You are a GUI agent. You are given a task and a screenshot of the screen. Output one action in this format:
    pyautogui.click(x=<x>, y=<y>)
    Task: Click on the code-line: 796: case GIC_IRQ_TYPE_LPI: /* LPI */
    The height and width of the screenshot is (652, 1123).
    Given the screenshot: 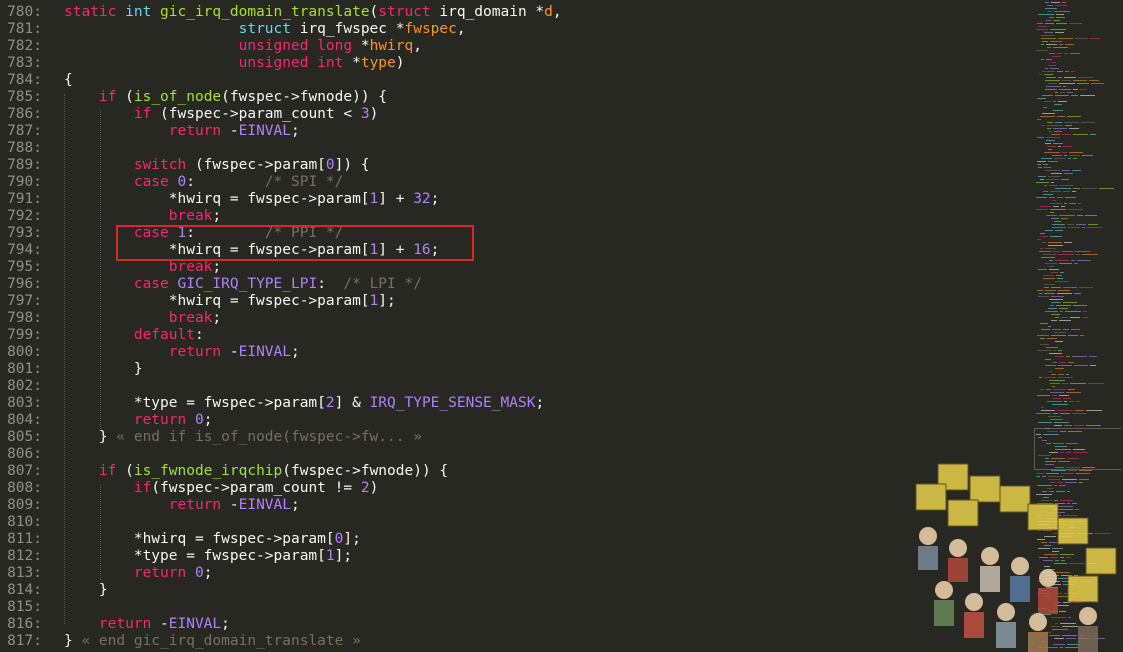 What is the action you would take?
    pyautogui.click(x=211, y=284)
    